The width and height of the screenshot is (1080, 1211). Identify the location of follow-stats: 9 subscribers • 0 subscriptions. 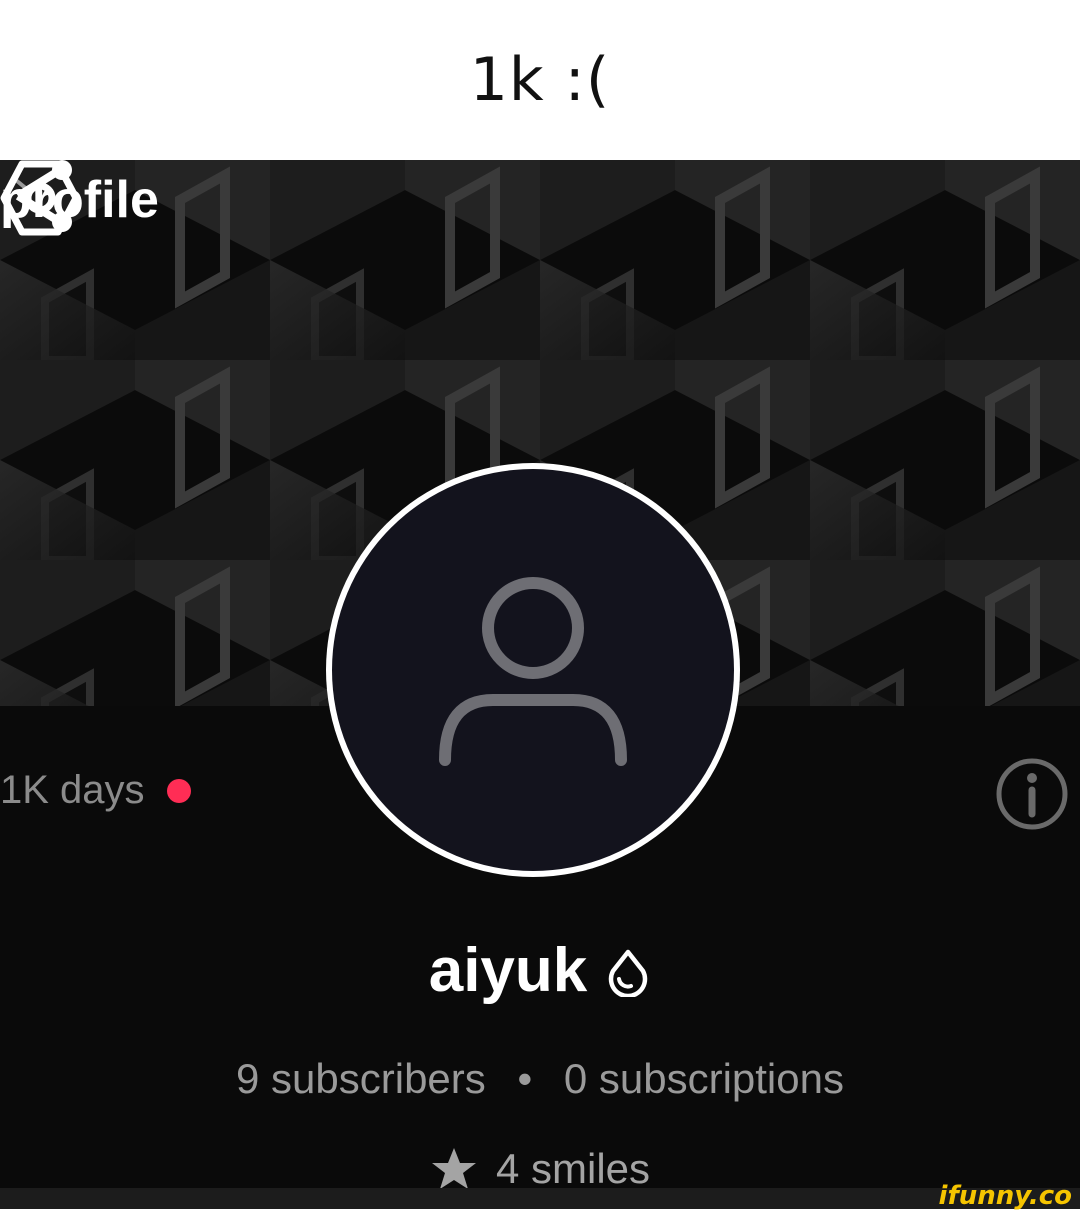
(540, 1079).